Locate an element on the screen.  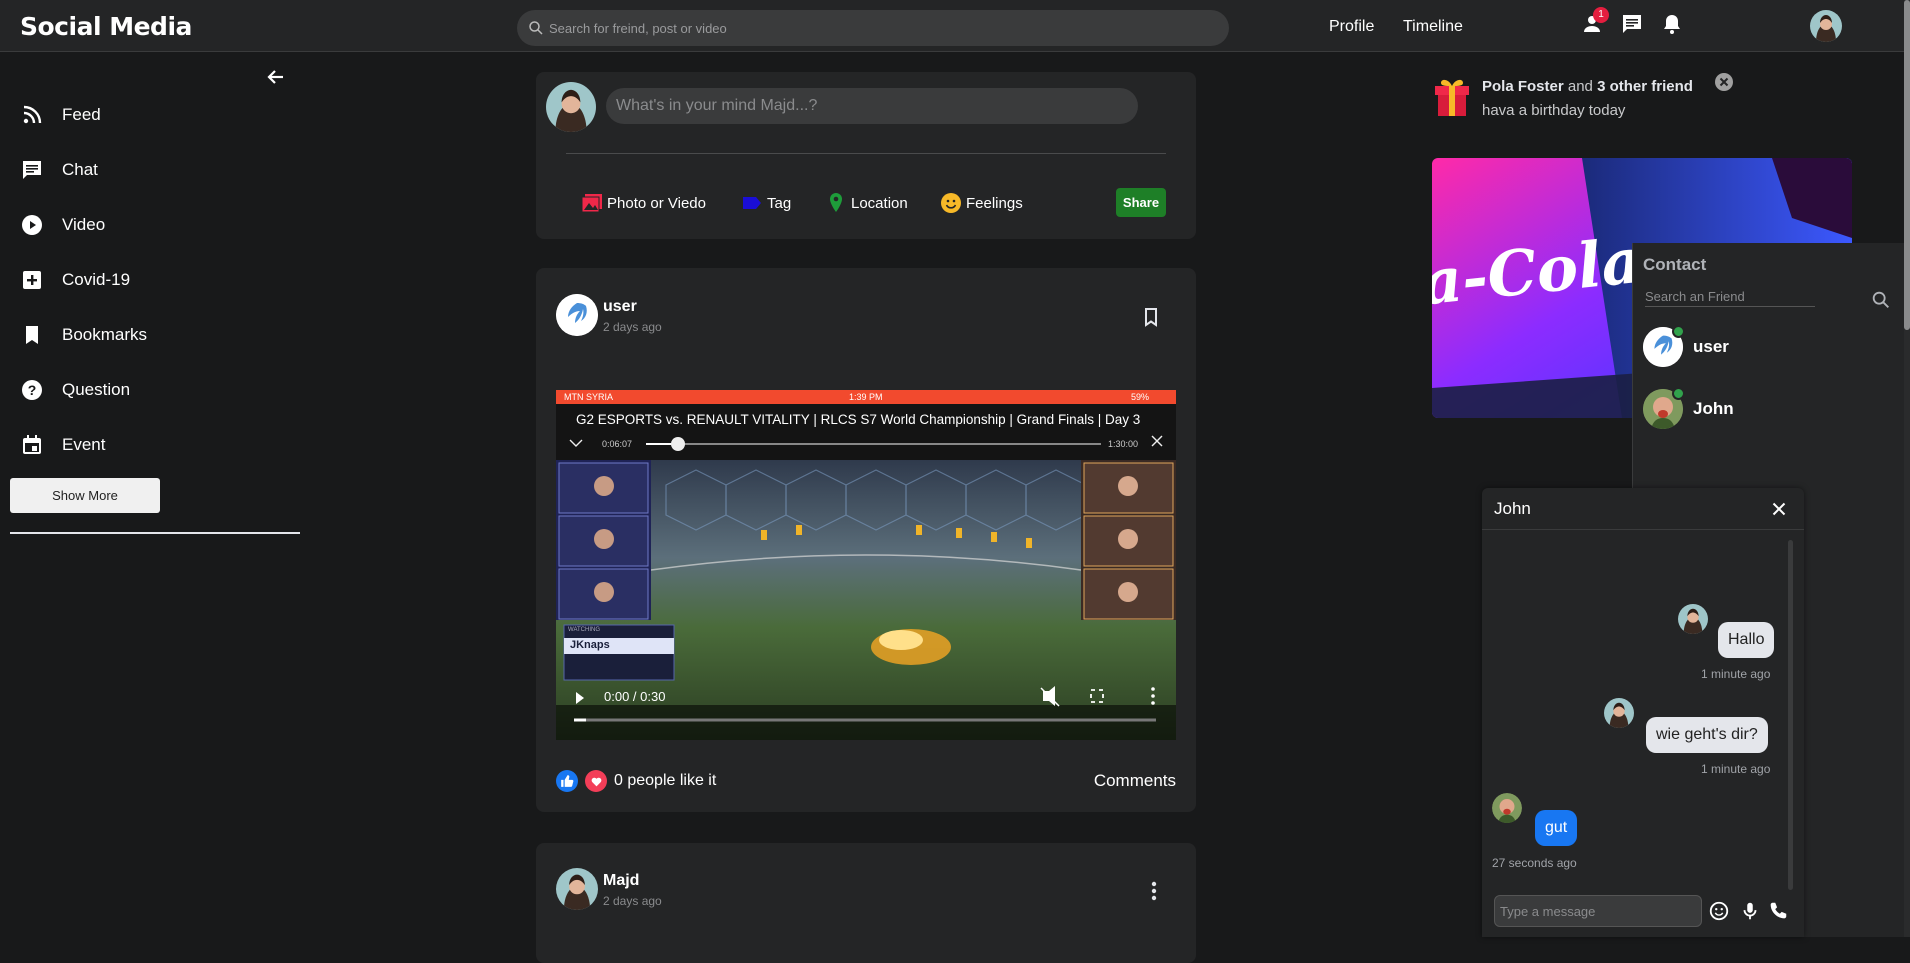
show-more-button: Show More is located at coordinates (85, 495).